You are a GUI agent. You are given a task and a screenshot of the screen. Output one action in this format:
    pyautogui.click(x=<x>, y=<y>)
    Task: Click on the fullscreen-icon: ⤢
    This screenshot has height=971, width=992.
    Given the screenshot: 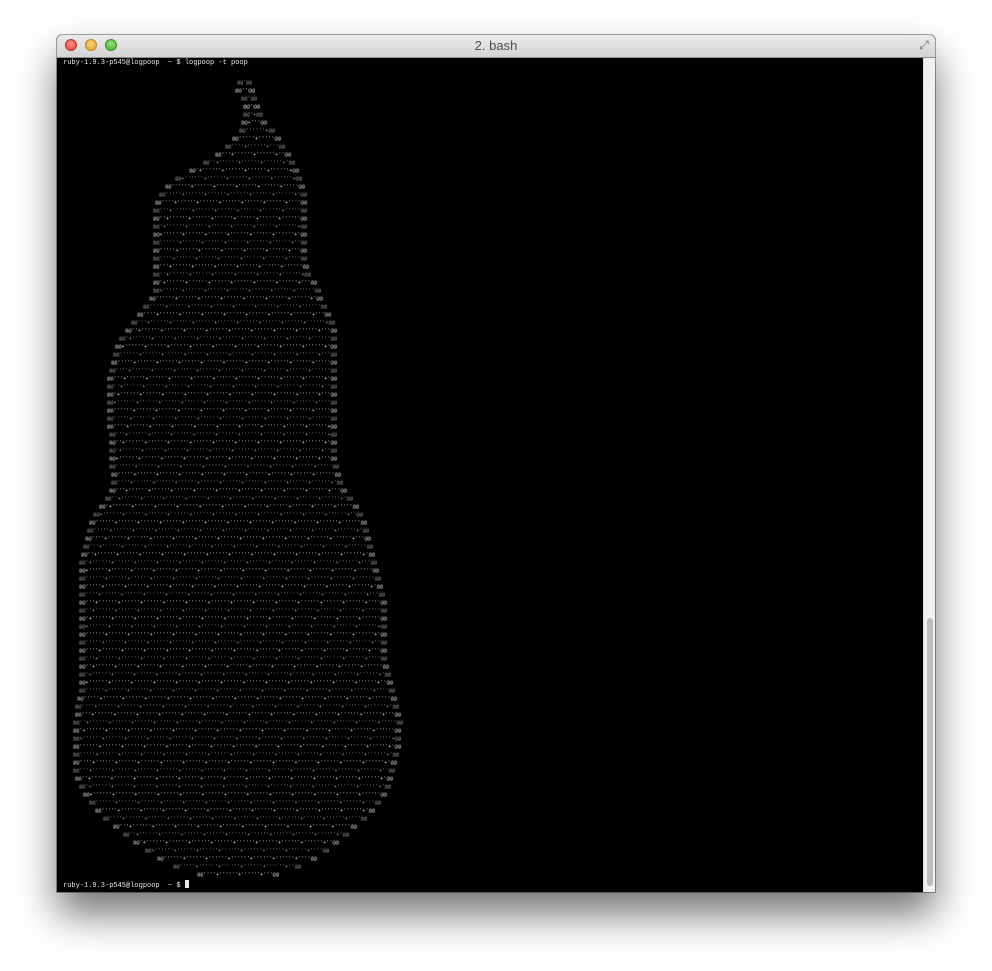 What is the action you would take?
    pyautogui.click(x=924, y=45)
    